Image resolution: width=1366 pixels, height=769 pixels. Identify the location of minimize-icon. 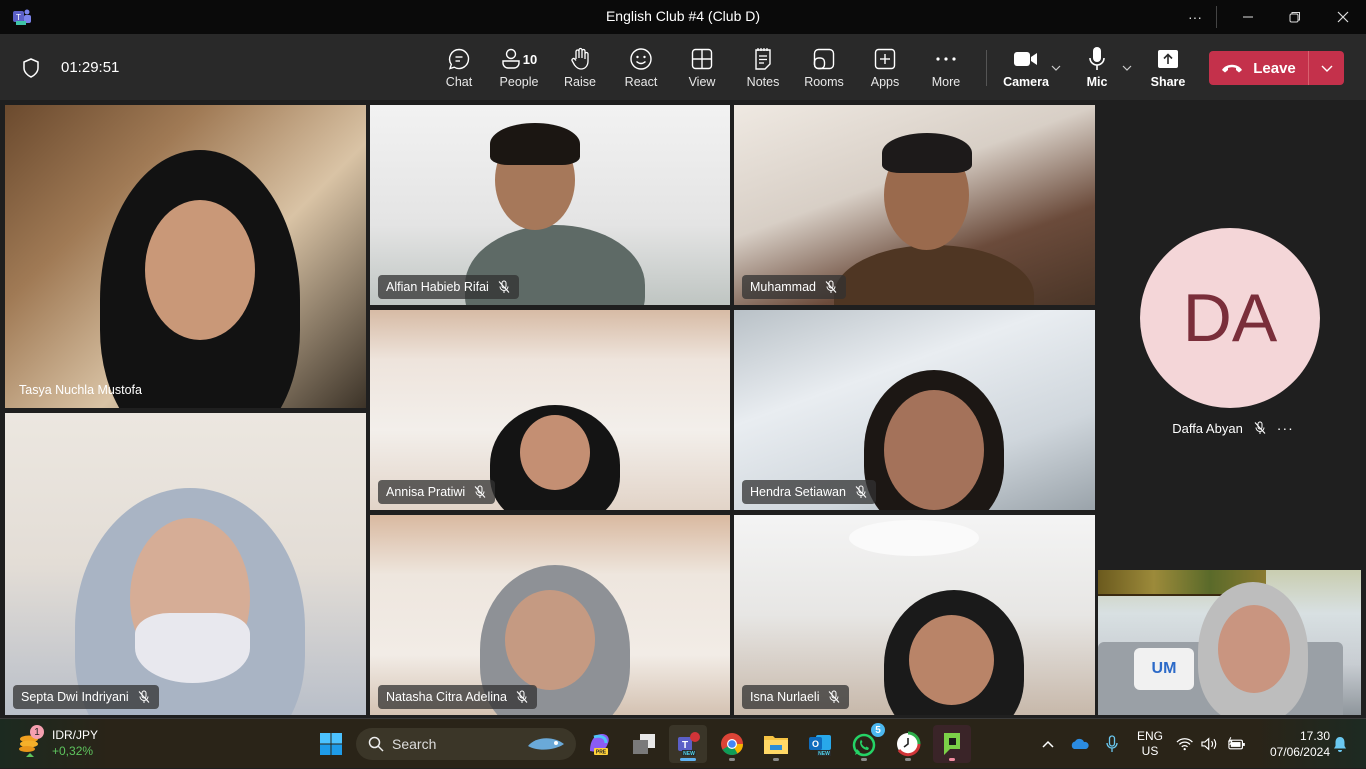
(1248, 17).